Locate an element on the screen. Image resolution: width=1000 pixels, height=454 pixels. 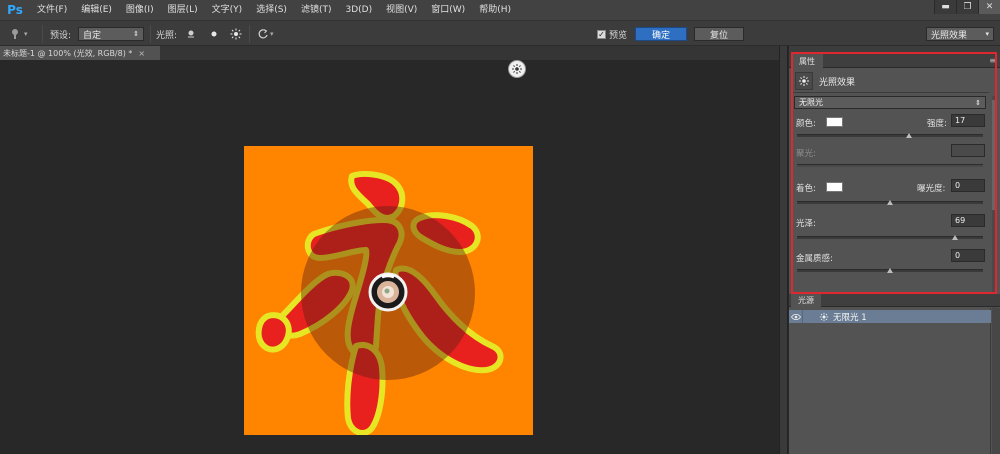
close-tab-icon: × is located at coordinates (141, 53).